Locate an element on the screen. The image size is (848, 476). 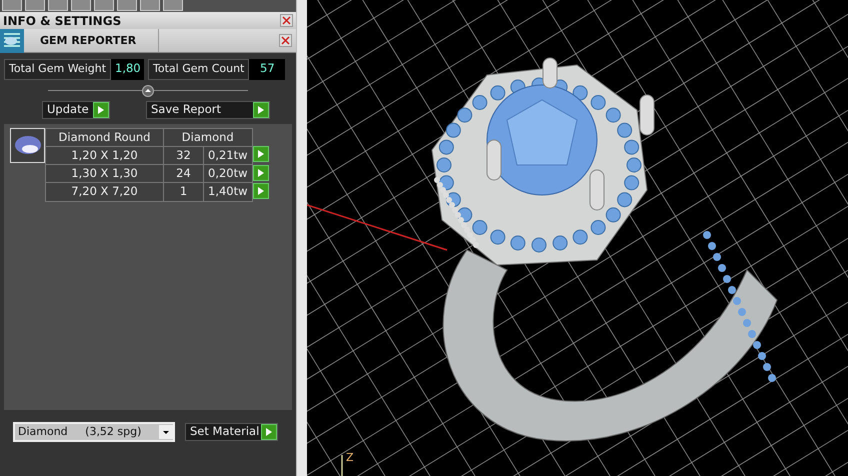
table-cell: 1 is located at coordinates (184, 191).